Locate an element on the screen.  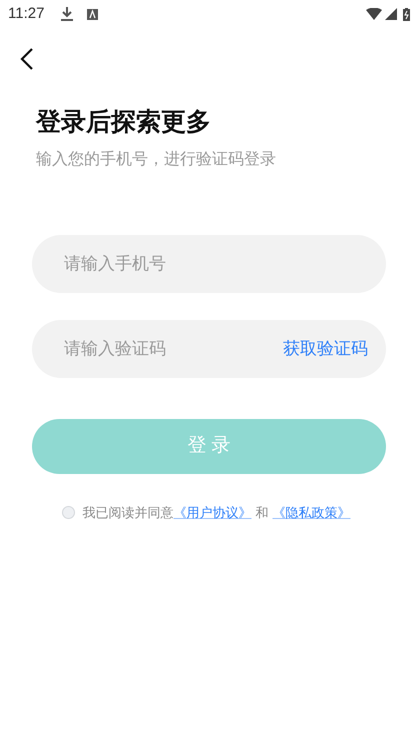
wifi-icon is located at coordinates (374, 14).